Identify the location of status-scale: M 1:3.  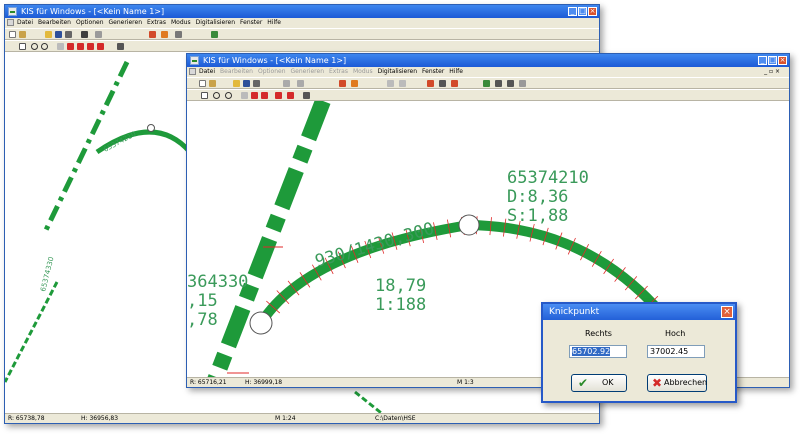
(465, 382).